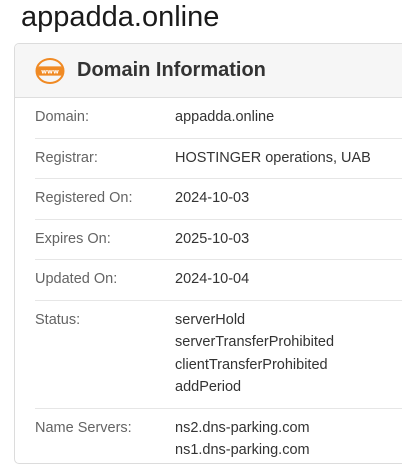 The image size is (402, 467). I want to click on svg-text: www, so click(50, 71).